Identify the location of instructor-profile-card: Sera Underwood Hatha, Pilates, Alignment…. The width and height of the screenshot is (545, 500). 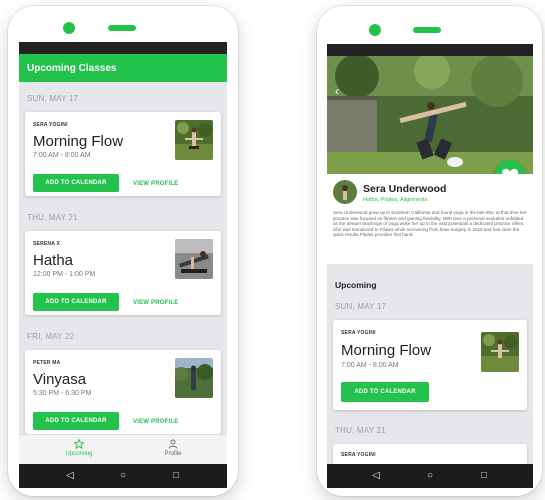
(430, 219).